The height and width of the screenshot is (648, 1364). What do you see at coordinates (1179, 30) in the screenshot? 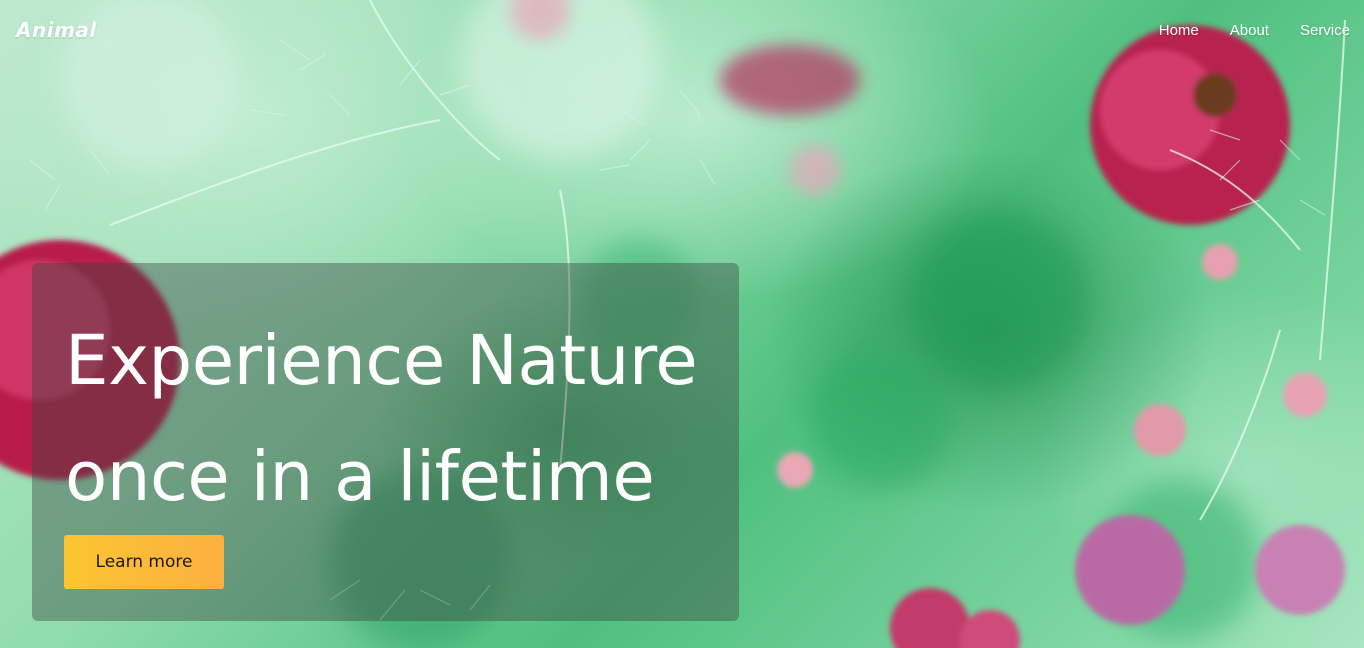
I see `nav-link-home: Home` at bounding box center [1179, 30].